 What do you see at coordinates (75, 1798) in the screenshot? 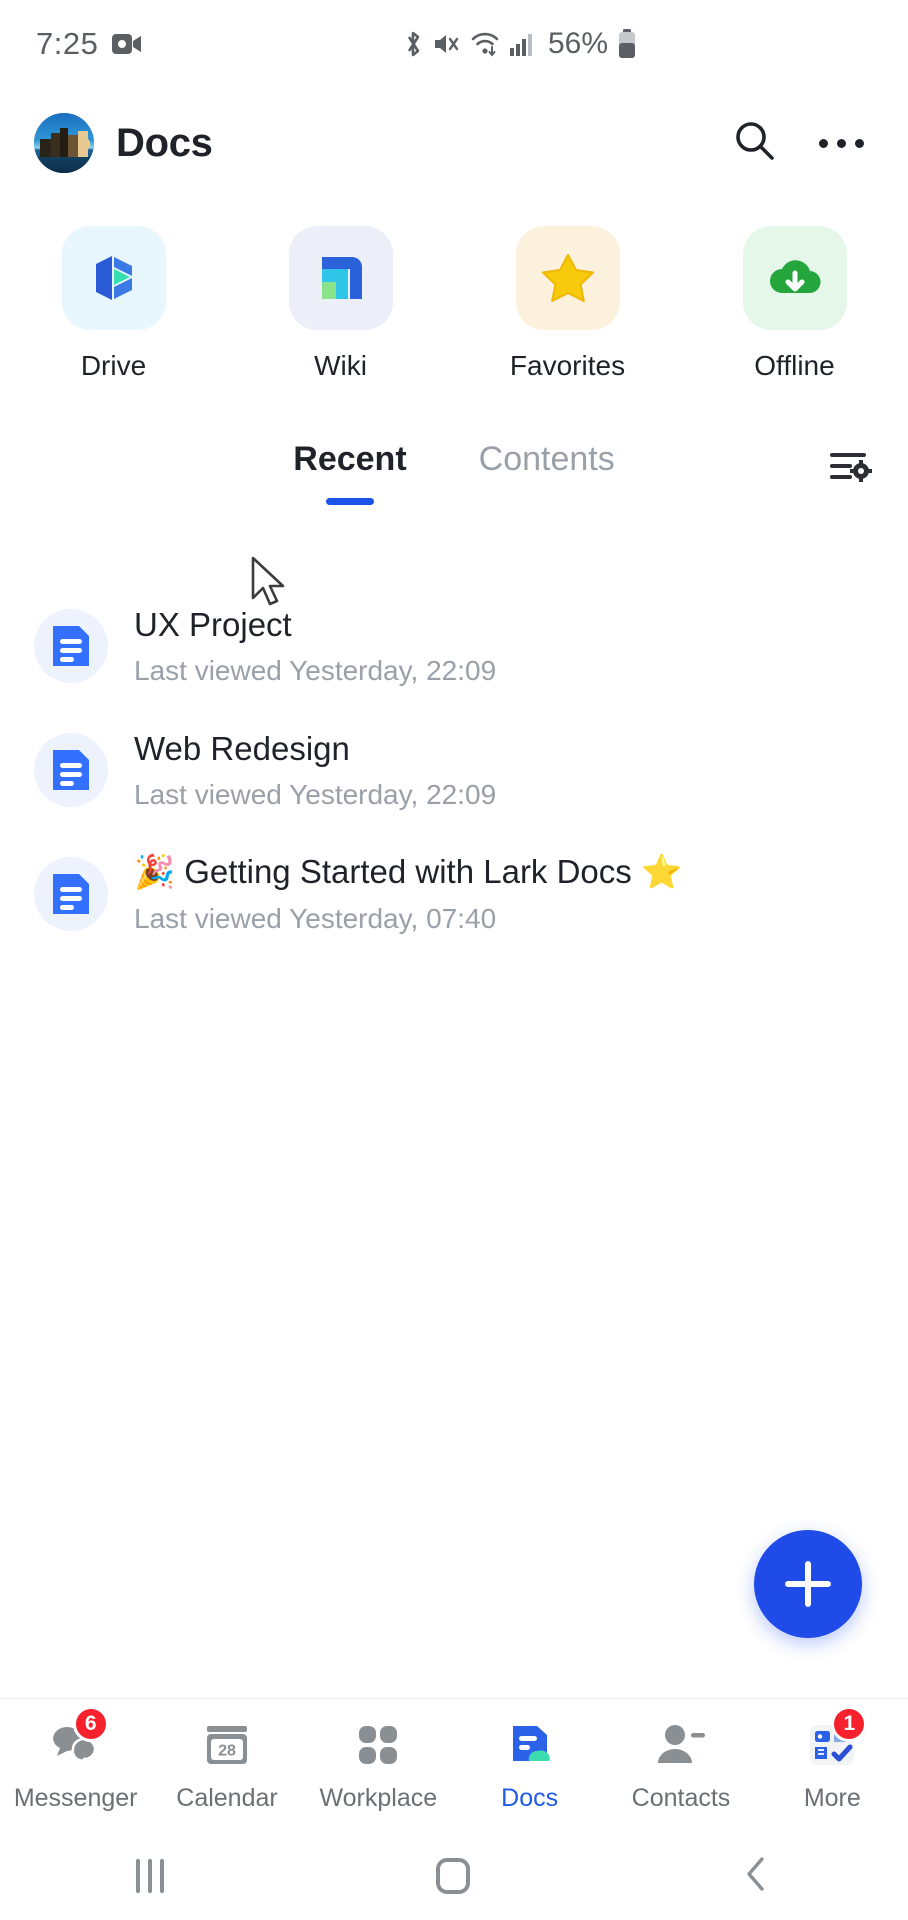
I see `nav-label: Messenger` at bounding box center [75, 1798].